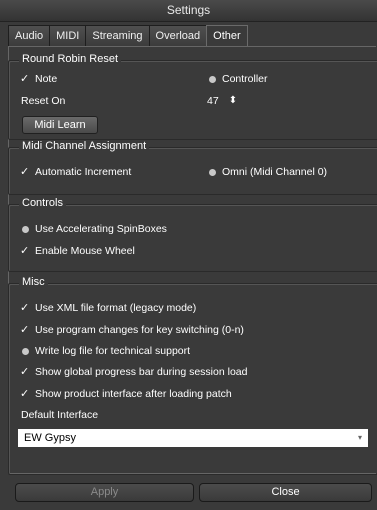 The image size is (377, 510). I want to click on xml-format-checkbox: ✓ Use XML file format (legacy mode), so click(108, 308).